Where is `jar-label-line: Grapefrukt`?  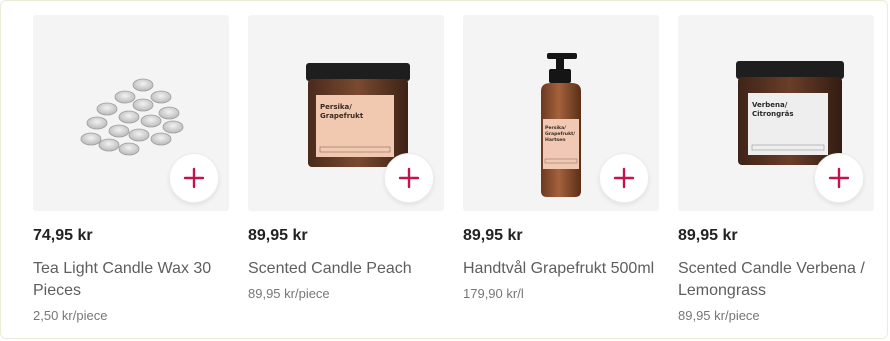 jar-label-line: Grapefrukt is located at coordinates (342, 116).